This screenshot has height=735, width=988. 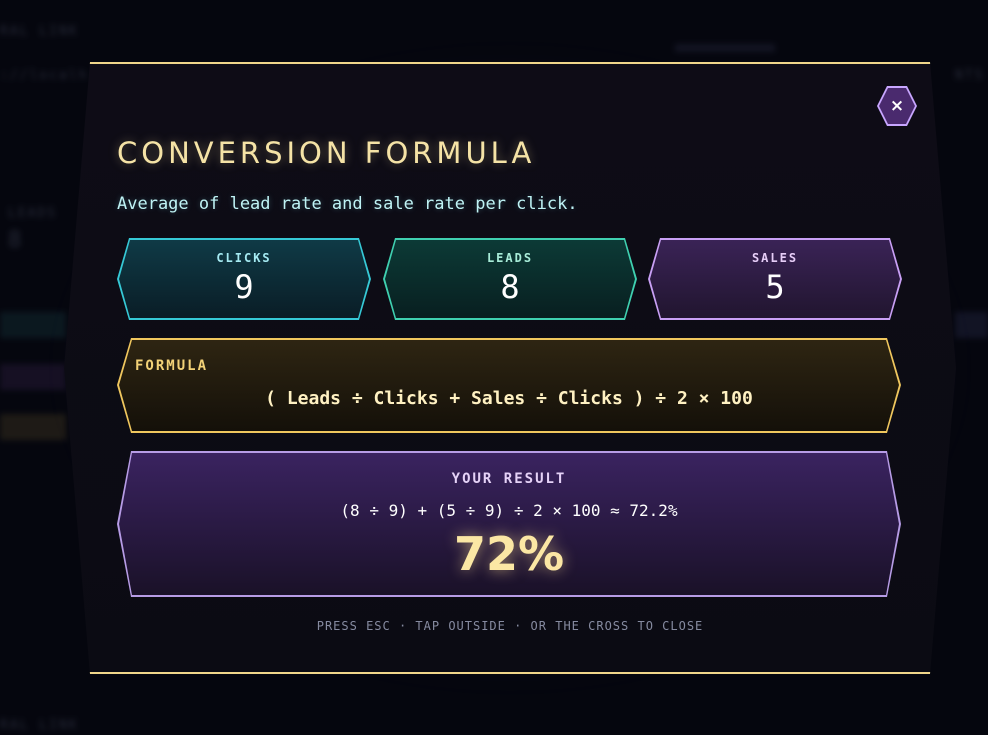 I want to click on stat-card-leads: LEADS 8, so click(x=510, y=279).